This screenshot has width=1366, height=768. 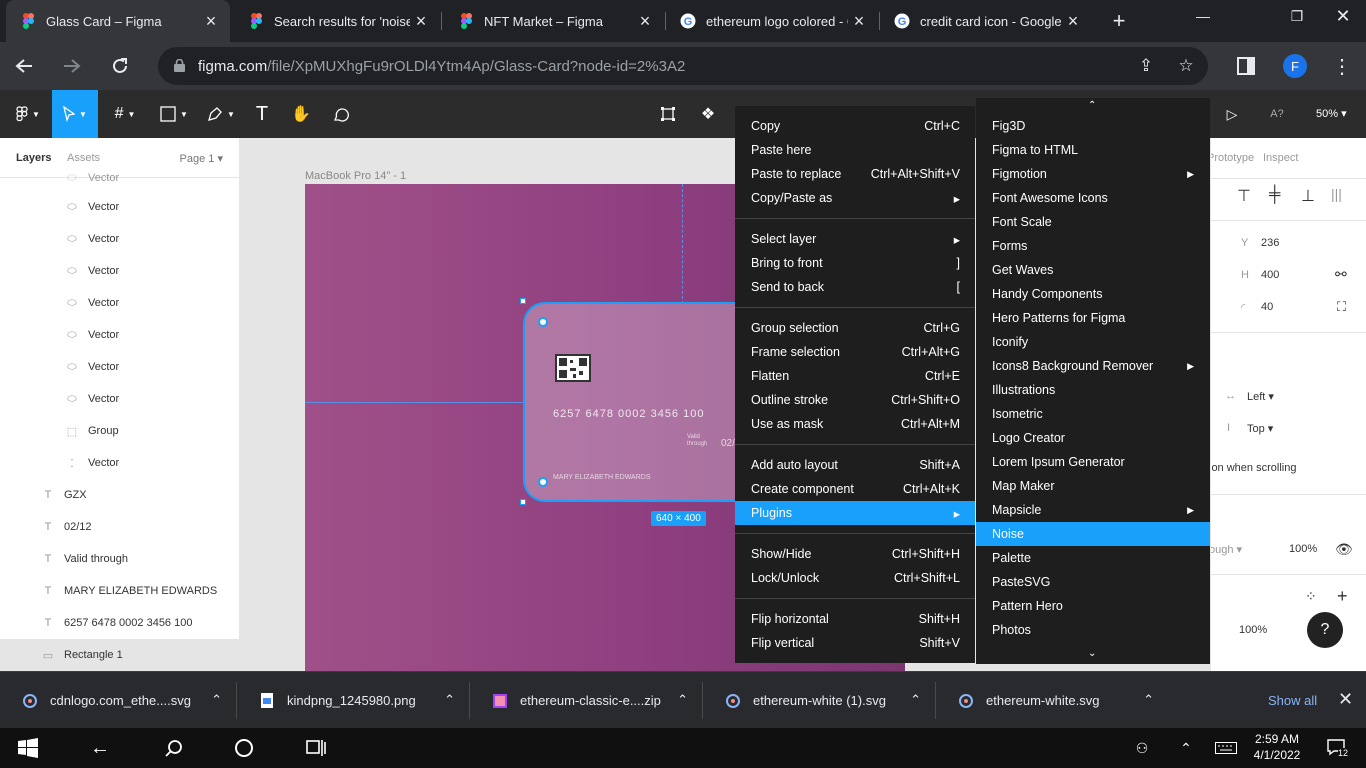 What do you see at coordinates (1092, 105) in the screenshot?
I see `scroll-up-icon: ⌃` at bounding box center [1092, 105].